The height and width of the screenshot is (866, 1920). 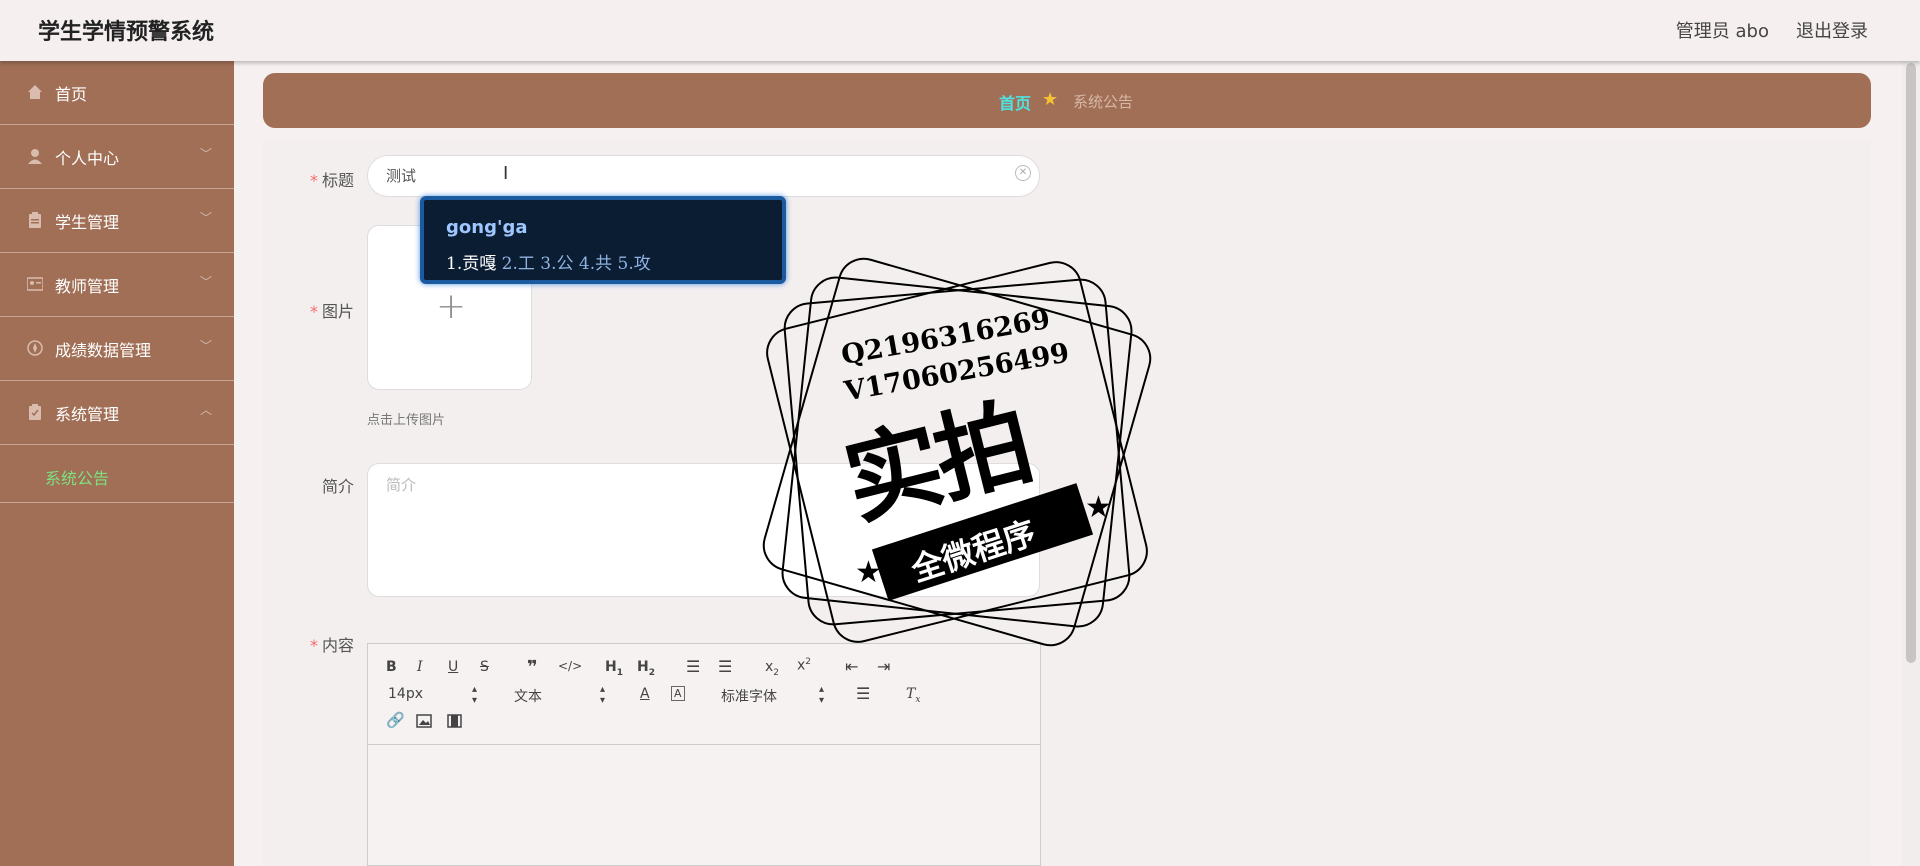 I want to click on sidebar-item-label: 教师管理, so click(x=87, y=286).